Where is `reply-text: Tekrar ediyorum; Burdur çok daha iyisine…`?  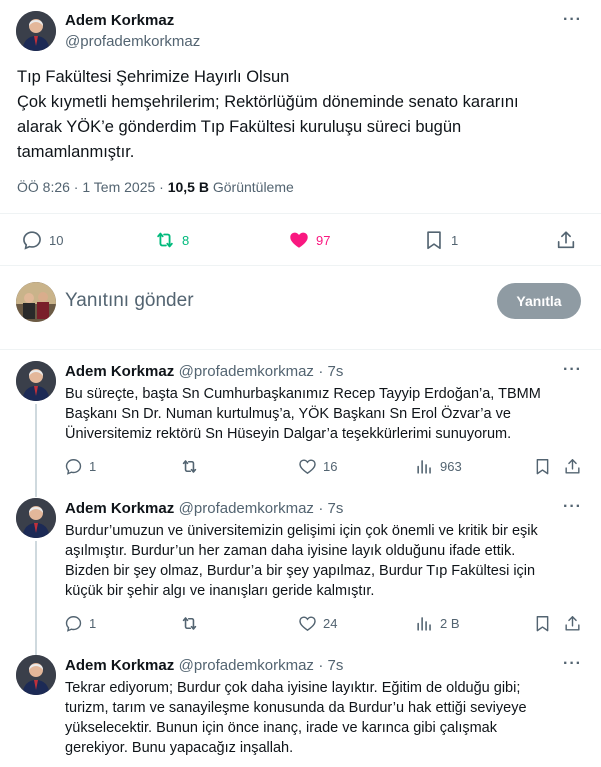 reply-text: Tekrar ediyorum; Burdur çok daha iyisine… is located at coordinates (330, 718).